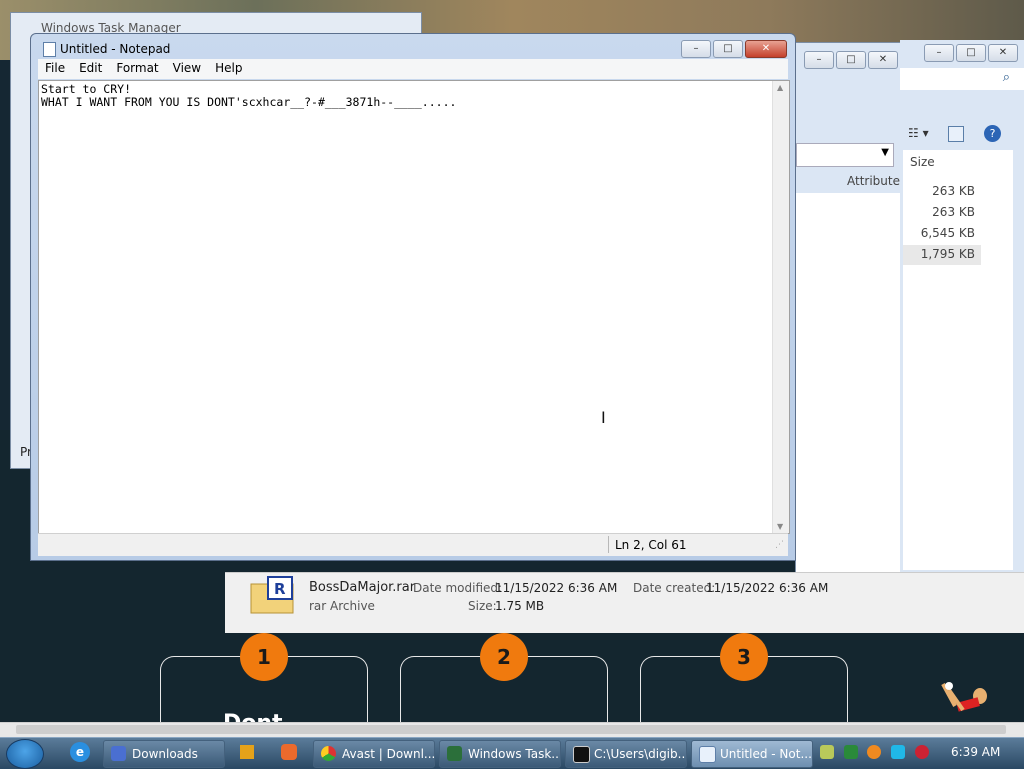  What do you see at coordinates (556, 588) in the screenshot?
I see `date-modified-value: 11/15/2022 6:36 AM` at bounding box center [556, 588].